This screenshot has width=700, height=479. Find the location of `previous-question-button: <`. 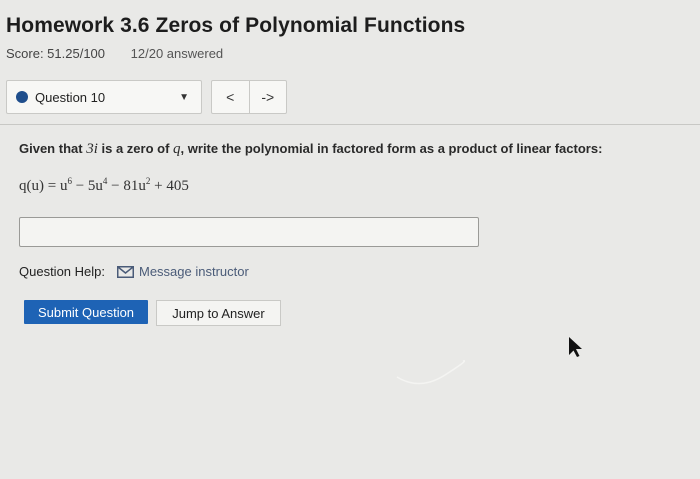

previous-question-button: < is located at coordinates (230, 97).